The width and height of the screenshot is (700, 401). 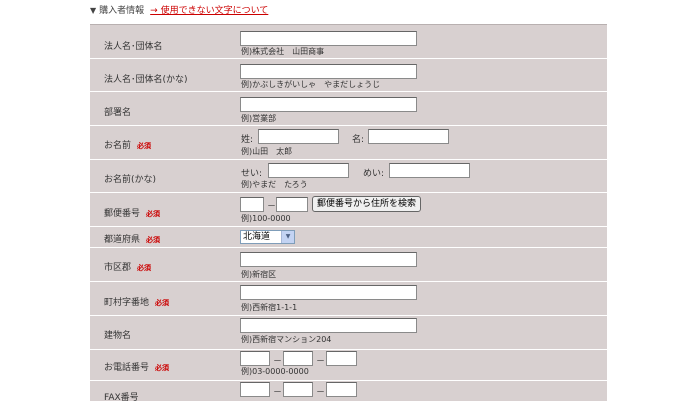 What do you see at coordinates (252, 204) in the screenshot?
I see `postal-first-input` at bounding box center [252, 204].